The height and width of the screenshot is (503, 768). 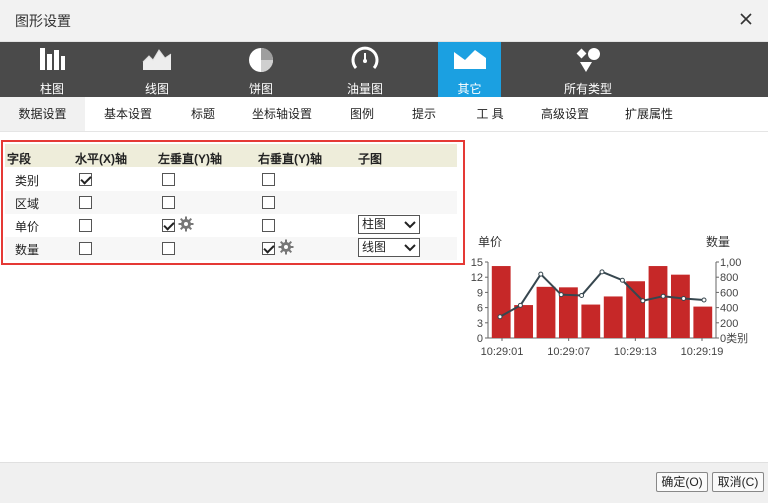 I want to click on header-left-y-axis: 左垂直(Y)轴, so click(x=190, y=159).